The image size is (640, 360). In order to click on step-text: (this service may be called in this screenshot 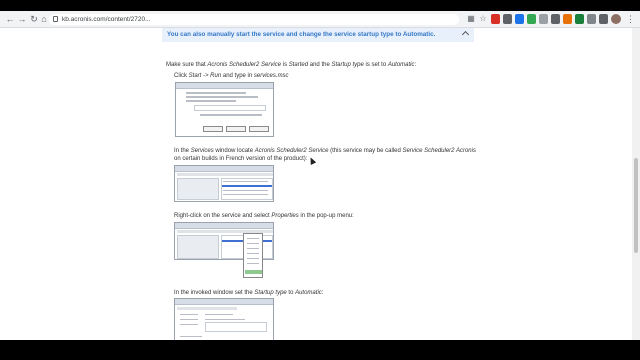, I will do `click(365, 151)`.